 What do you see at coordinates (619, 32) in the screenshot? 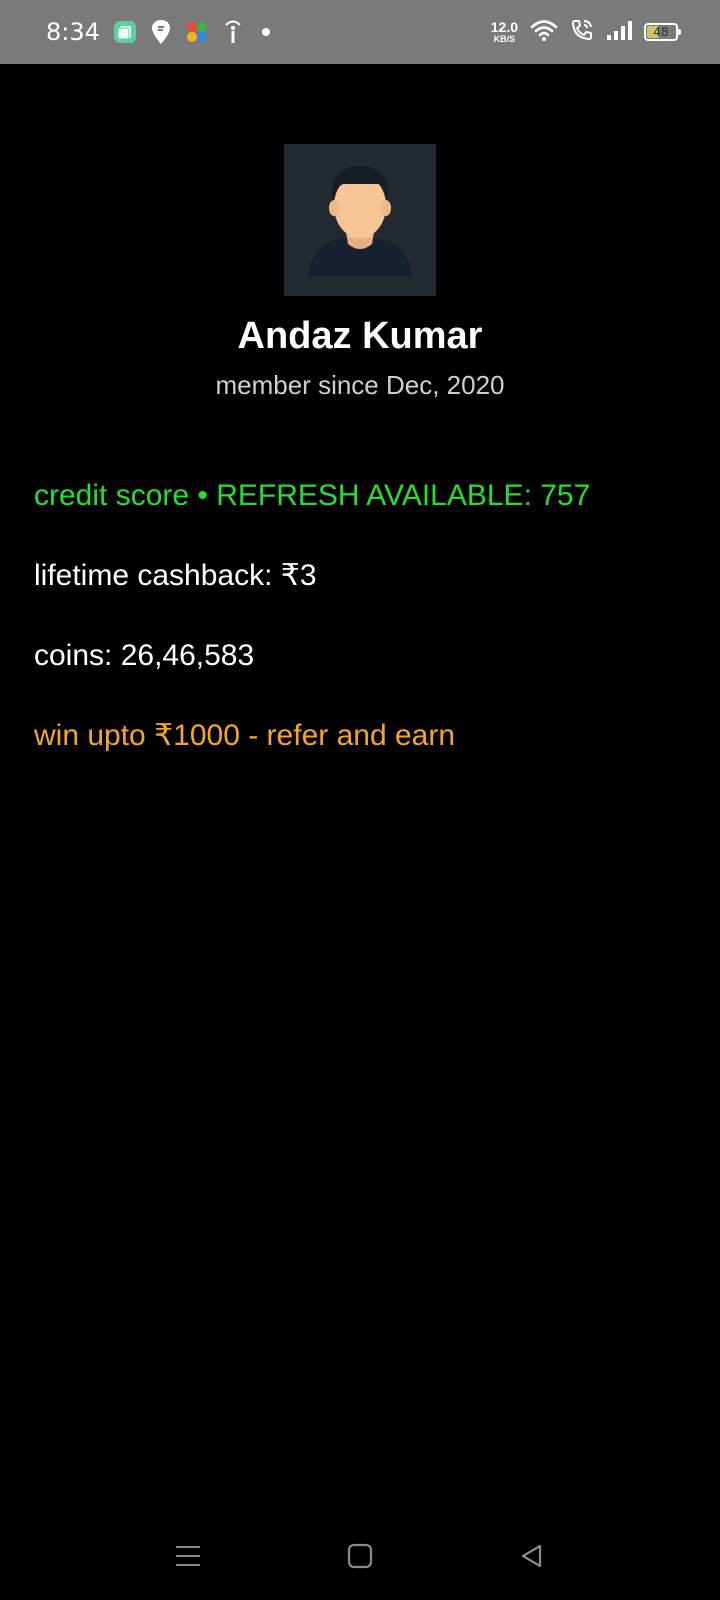
I see `signal-icon` at bounding box center [619, 32].